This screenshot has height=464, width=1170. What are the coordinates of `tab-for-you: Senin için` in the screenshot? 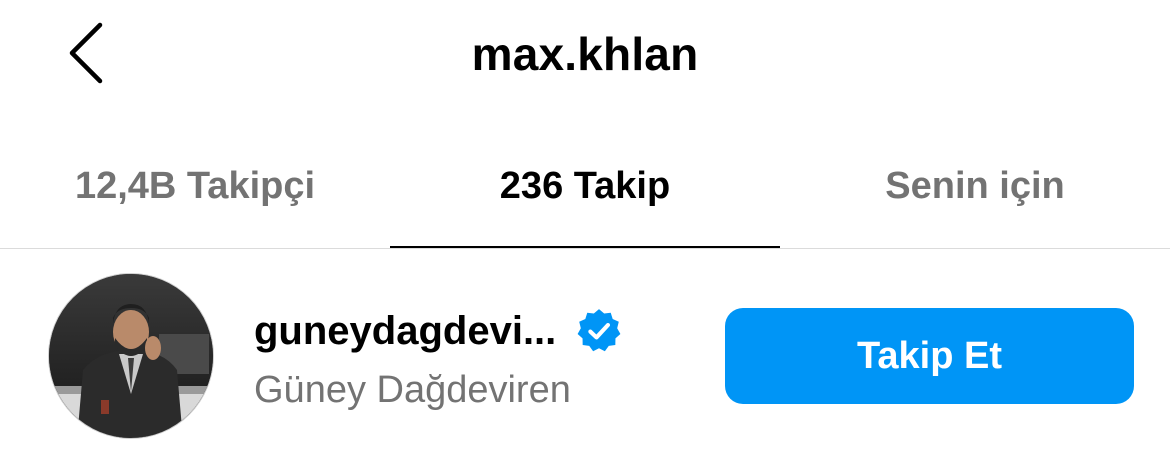 It's located at (975, 189).